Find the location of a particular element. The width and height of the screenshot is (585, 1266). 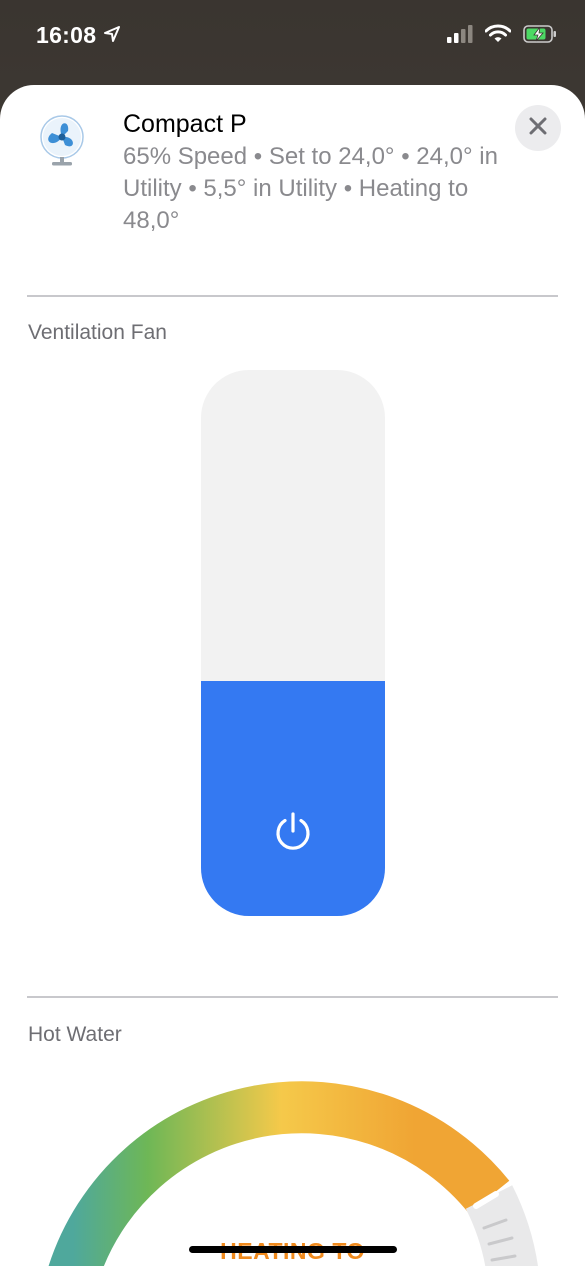

fan-speed-fill is located at coordinates (293, 798).